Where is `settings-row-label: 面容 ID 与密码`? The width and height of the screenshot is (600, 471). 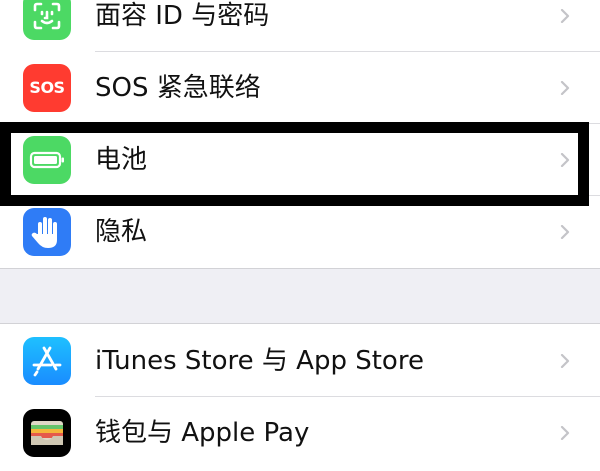
settings-row-label: 面容 ID 与密码 is located at coordinates (182, 16).